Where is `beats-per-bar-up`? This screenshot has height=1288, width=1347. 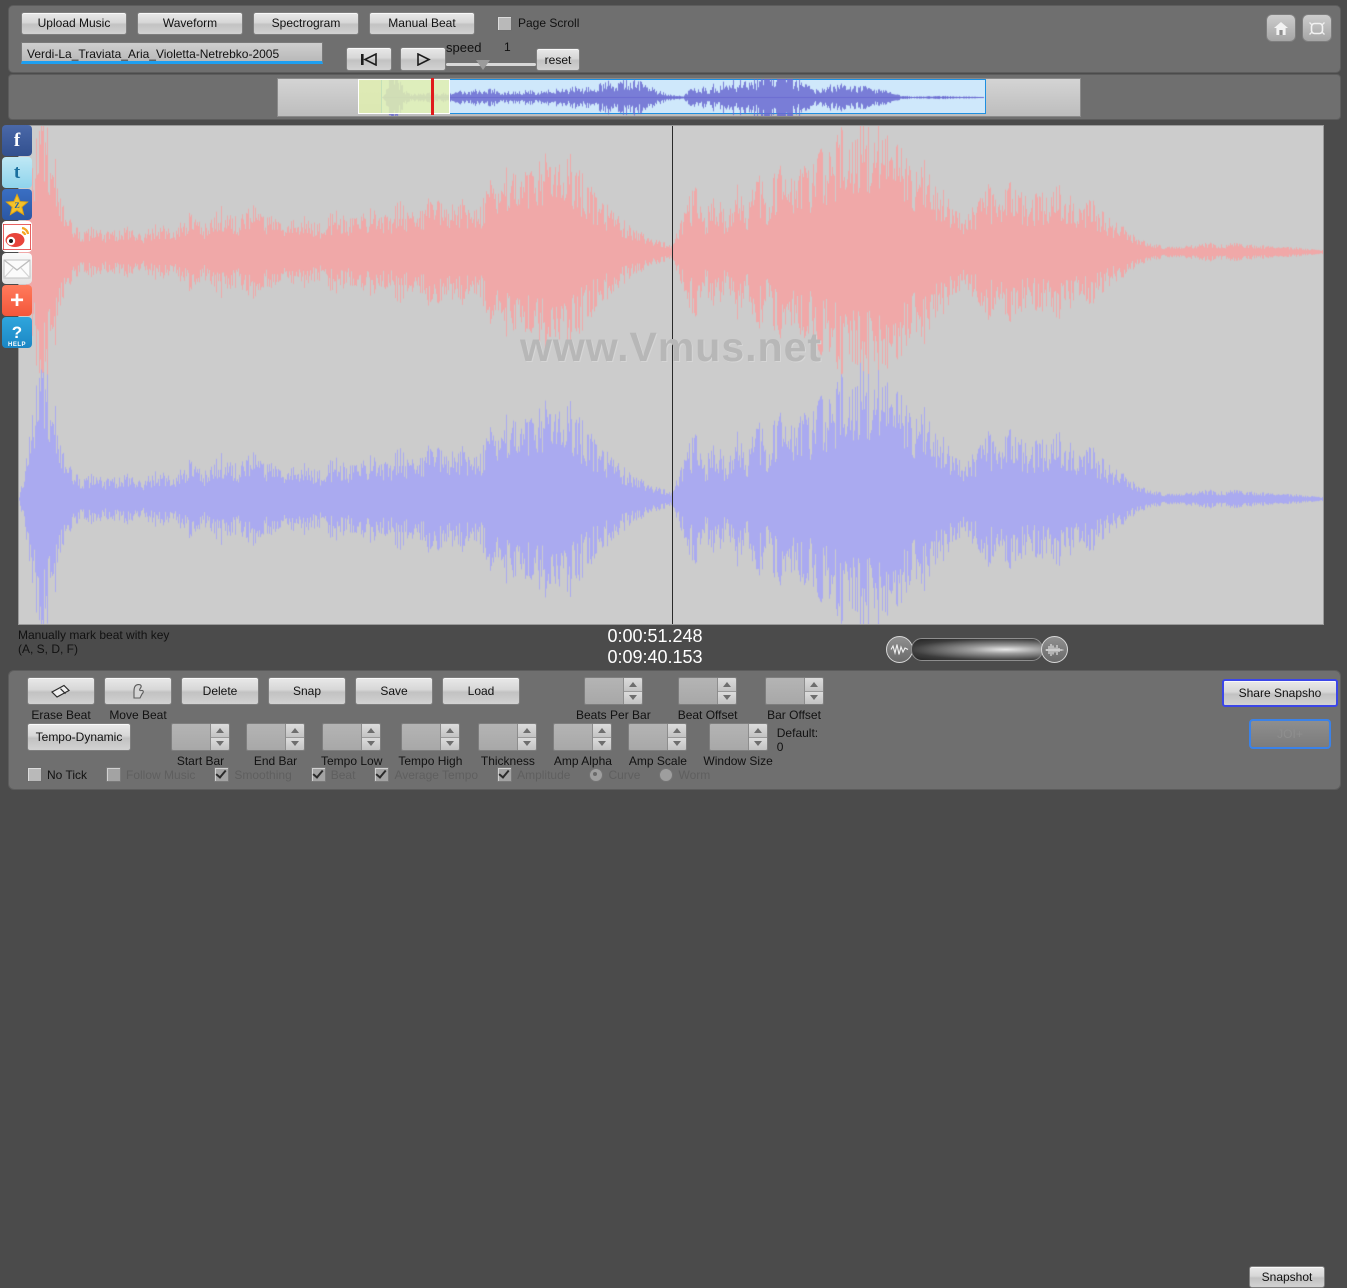
beats-per-bar-up is located at coordinates (632, 685).